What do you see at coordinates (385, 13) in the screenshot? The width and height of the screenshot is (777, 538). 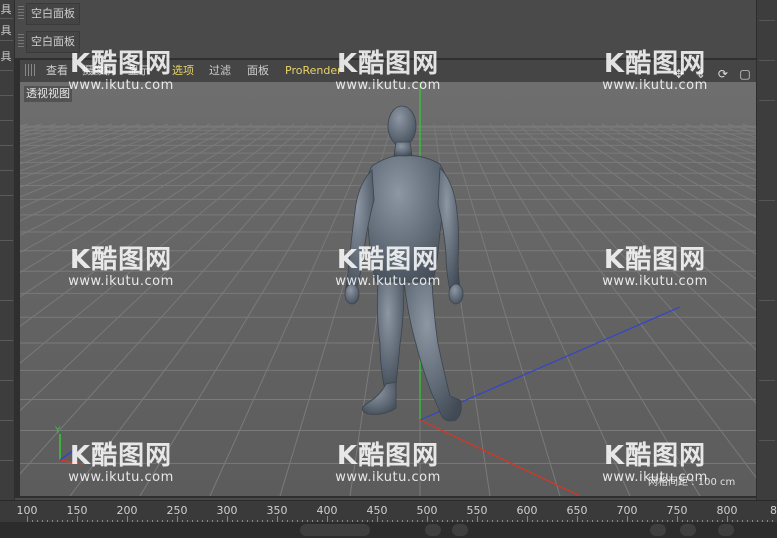 I see `empty-panel-1: 空白面板` at bounding box center [385, 13].